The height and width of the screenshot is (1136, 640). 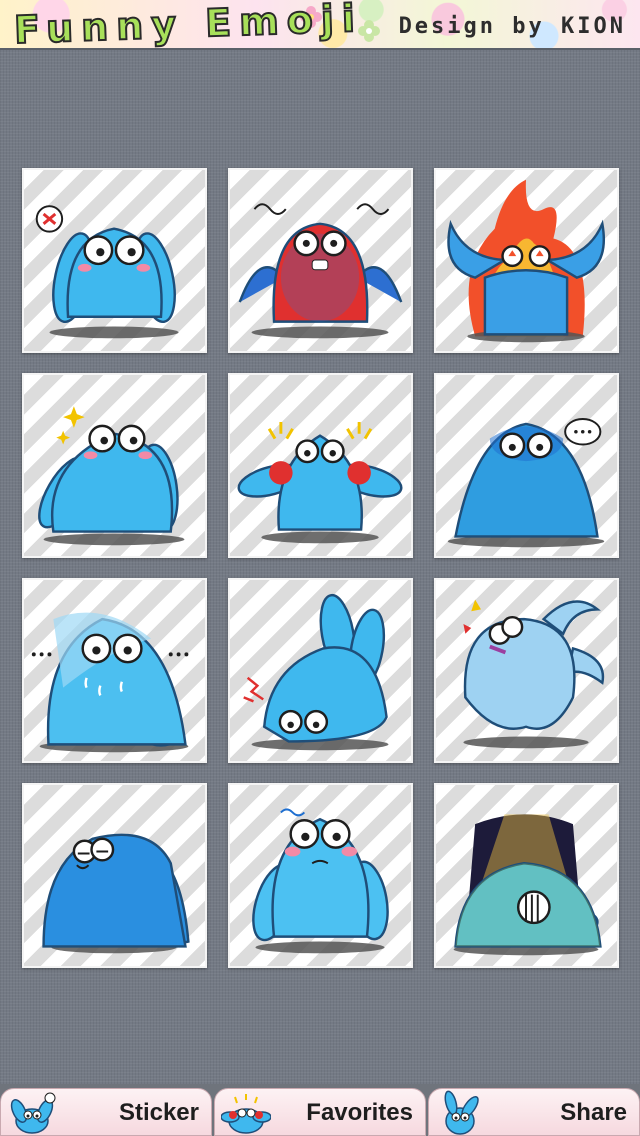 What do you see at coordinates (110, 682) in the screenshot?
I see `nervous-emoji-icon` at bounding box center [110, 682].